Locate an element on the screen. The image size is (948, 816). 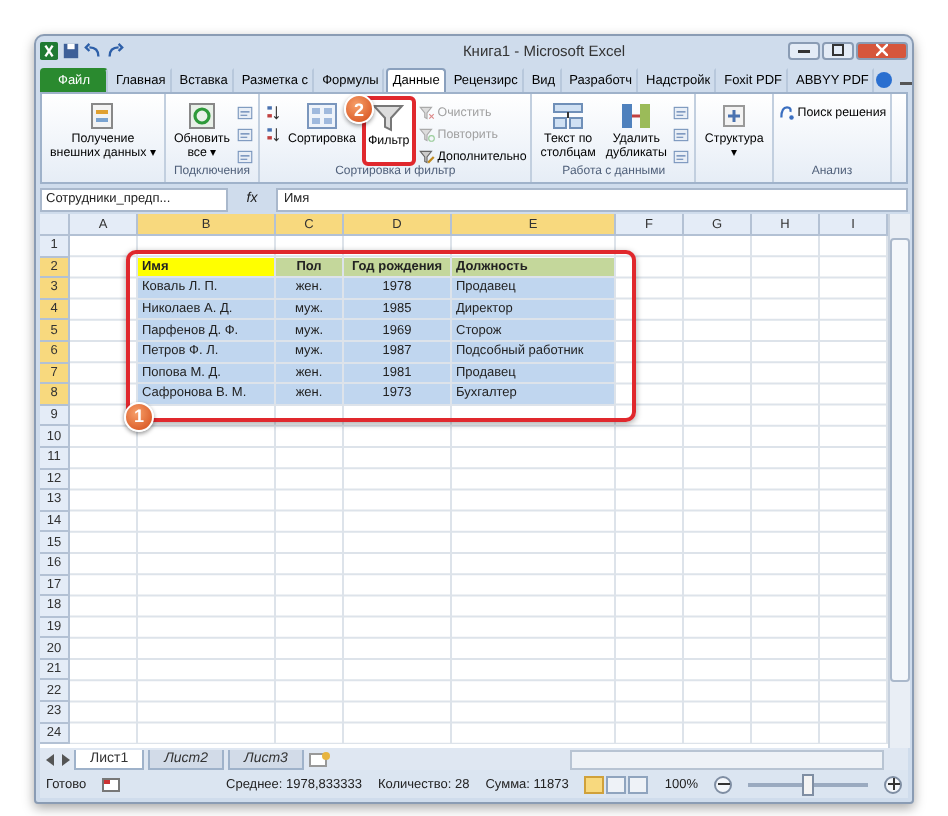
sort-grid-icon is located at coordinates (321, 116).